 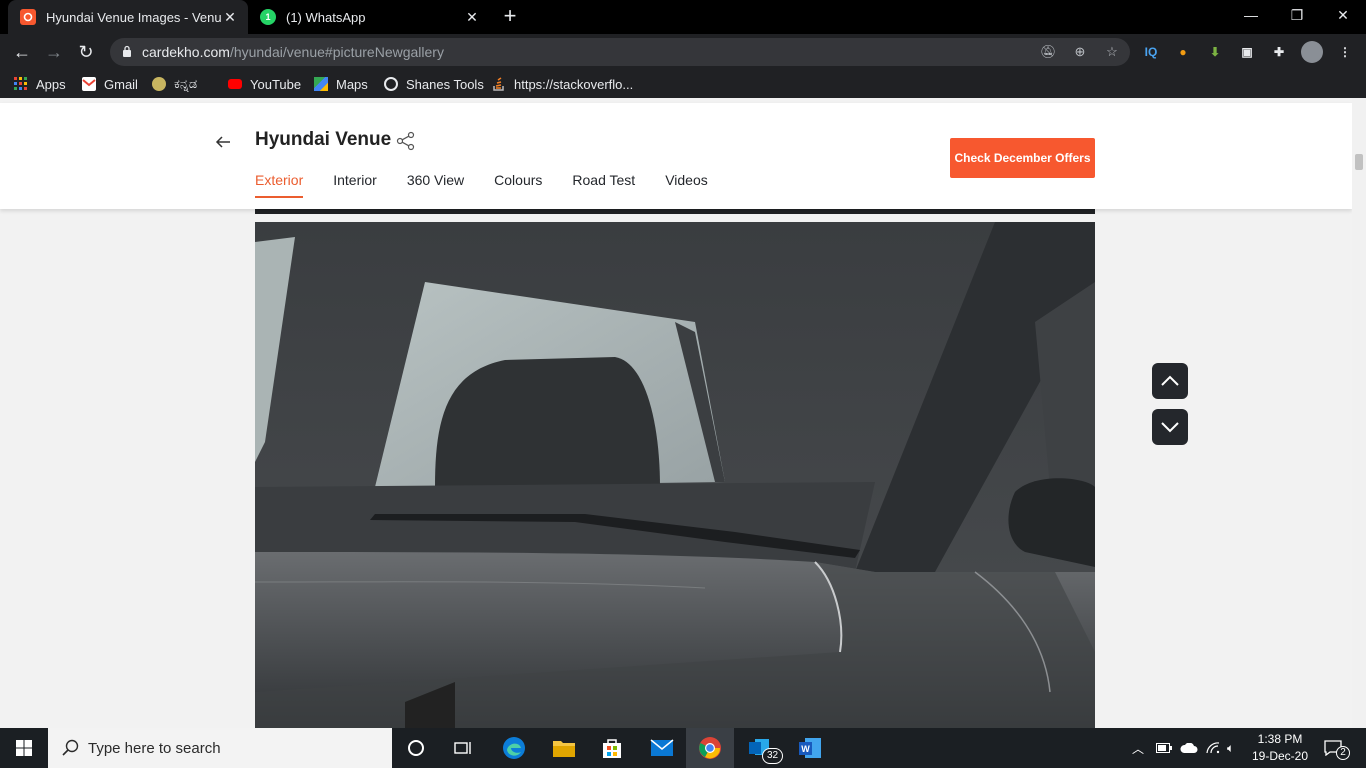 I want to click on file-explorer-icon, so click(x=564, y=748).